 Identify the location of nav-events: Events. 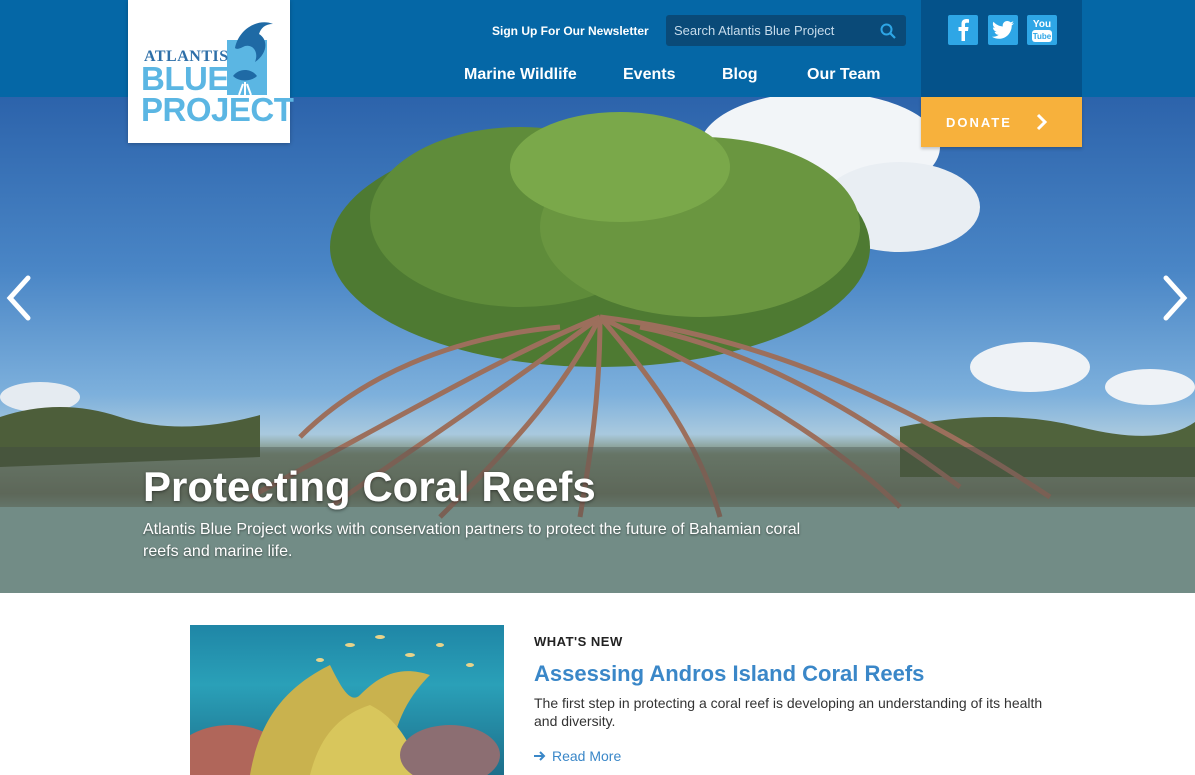
(649, 75).